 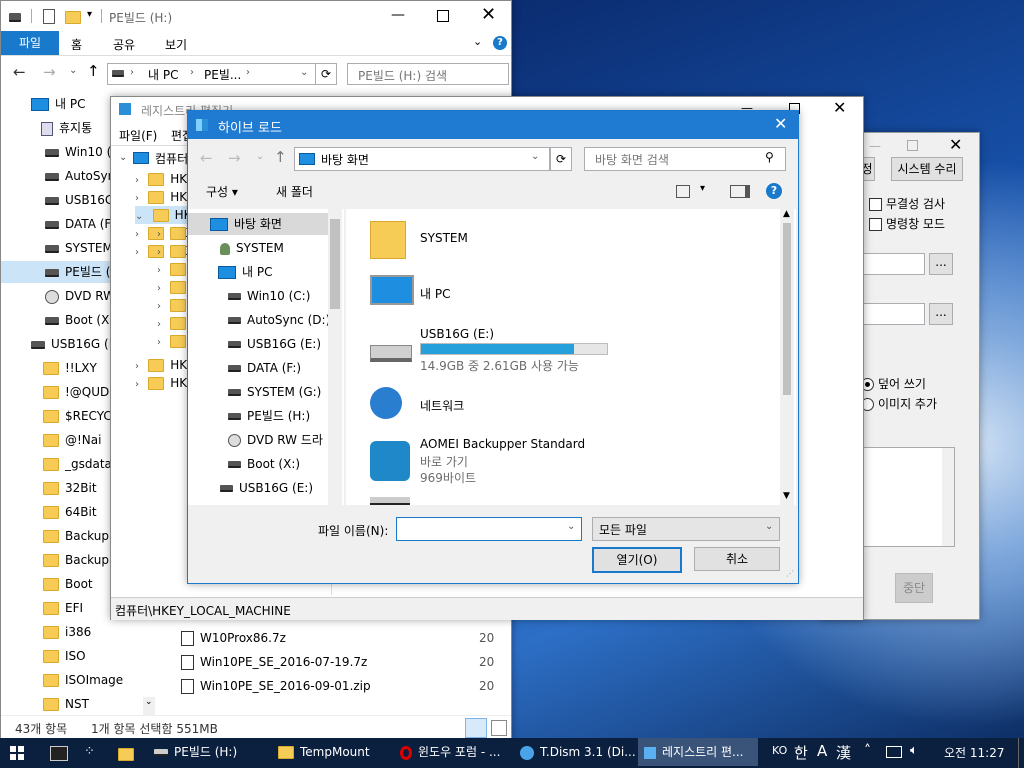 I want to click on dialog-nav-item: Boot (X:), so click(x=258, y=464).